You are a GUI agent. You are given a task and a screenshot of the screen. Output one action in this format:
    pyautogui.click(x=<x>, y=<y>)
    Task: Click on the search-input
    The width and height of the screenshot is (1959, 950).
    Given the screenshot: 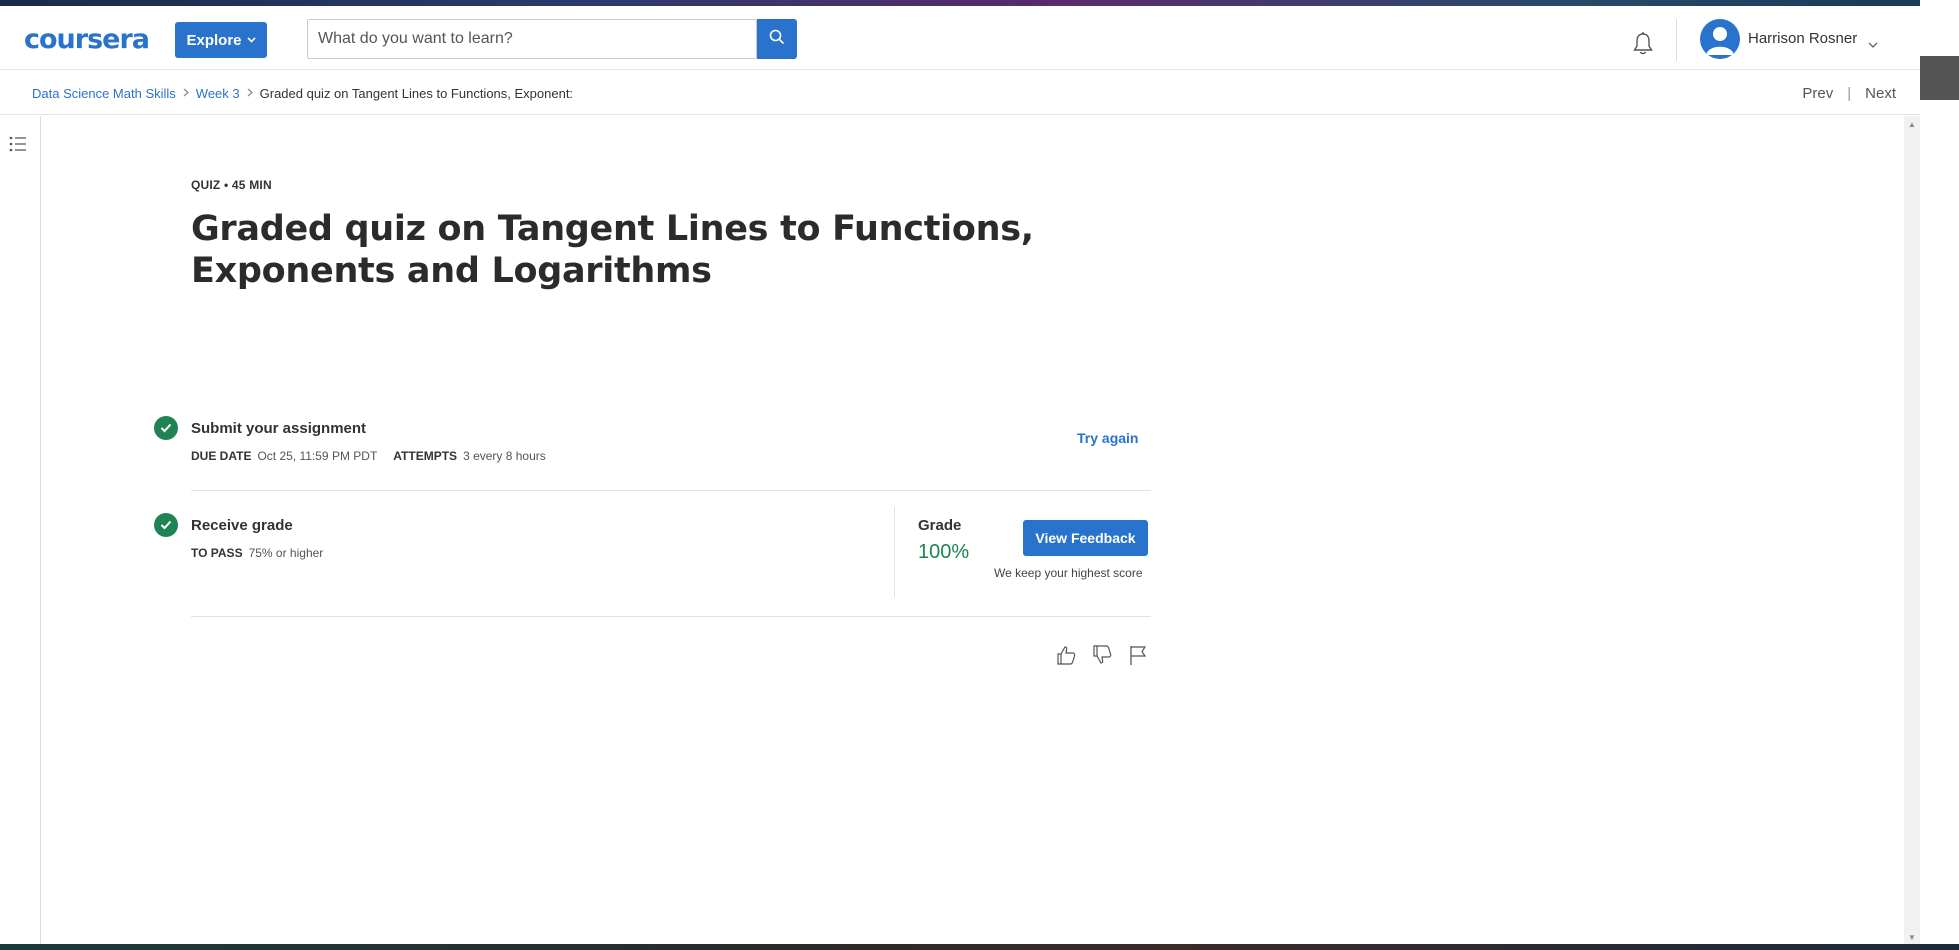 What is the action you would take?
    pyautogui.click(x=532, y=39)
    